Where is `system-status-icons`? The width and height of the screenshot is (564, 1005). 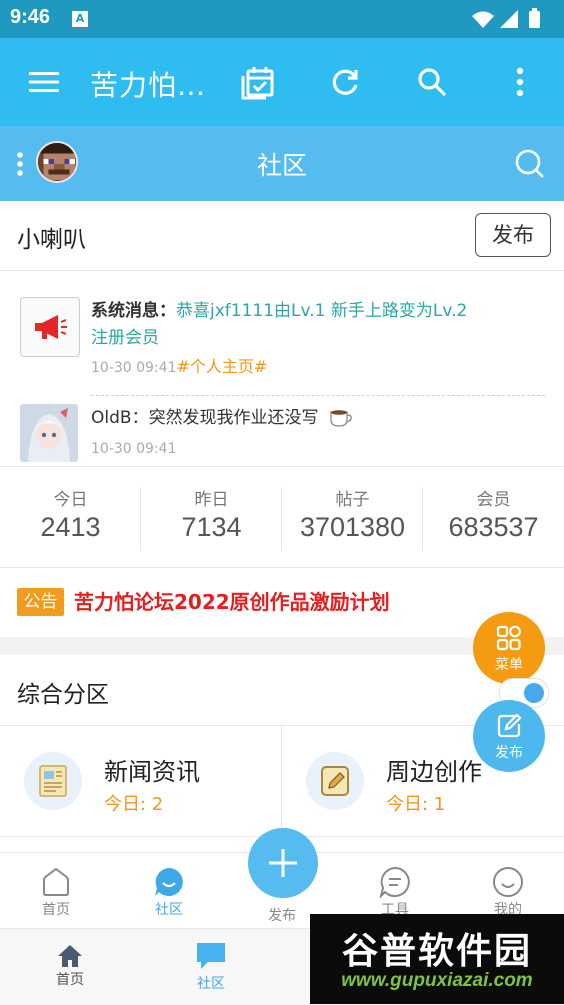 system-status-icons is located at coordinates (506, 18).